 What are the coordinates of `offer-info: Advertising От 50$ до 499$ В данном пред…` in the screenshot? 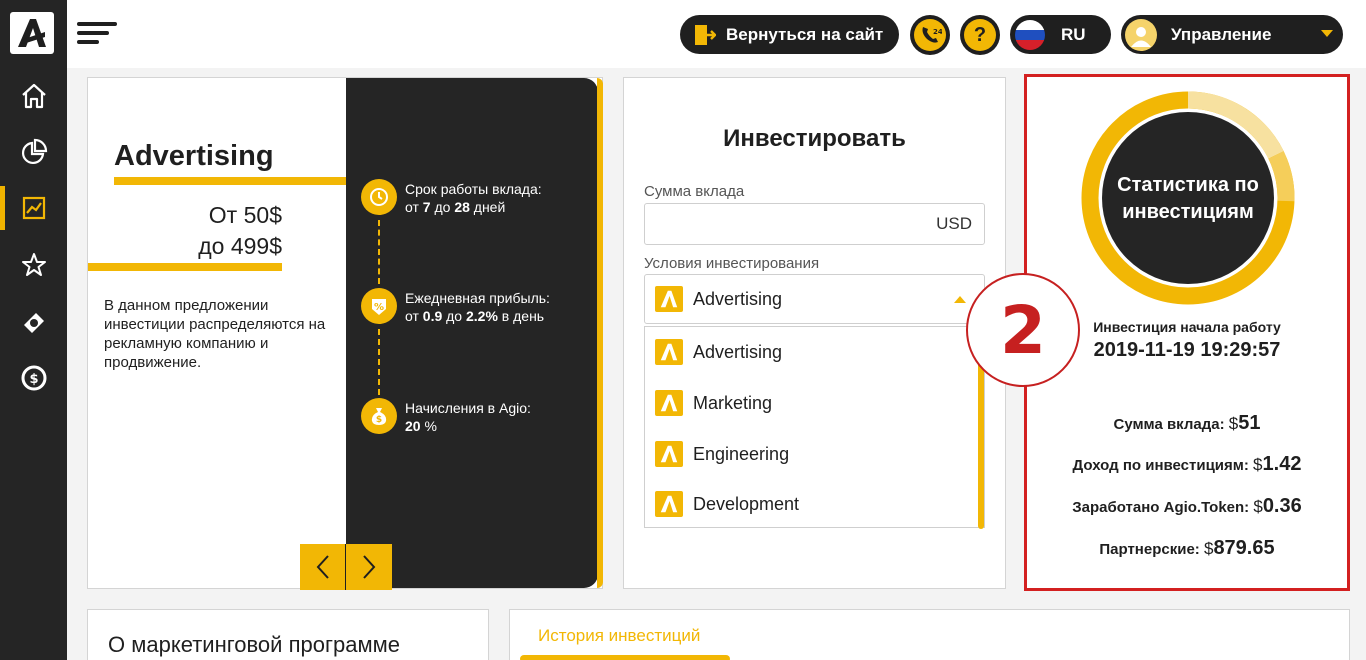 It's located at (217, 333).